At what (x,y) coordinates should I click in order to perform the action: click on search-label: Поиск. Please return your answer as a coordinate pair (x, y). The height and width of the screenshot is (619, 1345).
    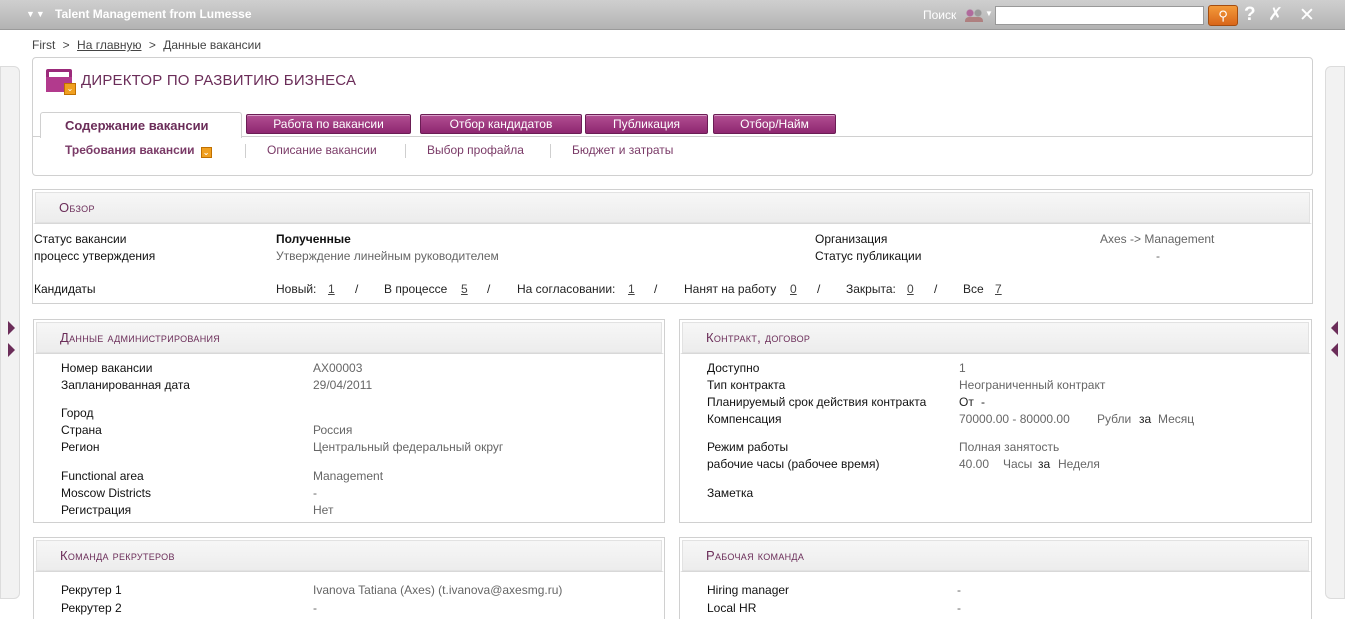
    Looking at the image, I should click on (940, 15).